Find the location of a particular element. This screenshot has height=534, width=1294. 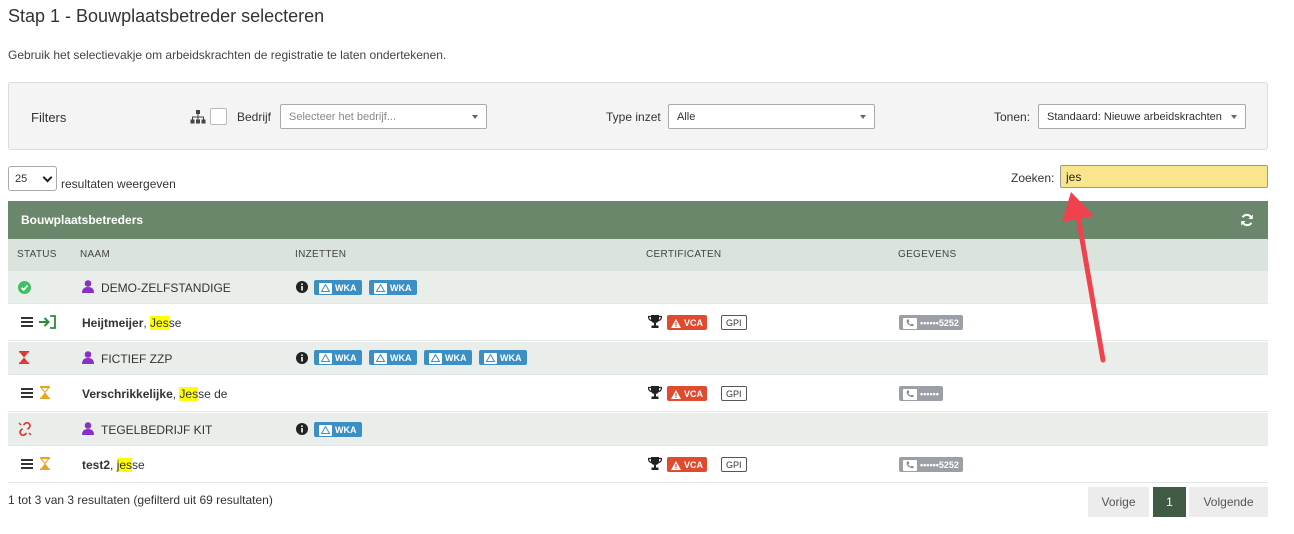

col-details: GEGEVENS is located at coordinates (927, 254).